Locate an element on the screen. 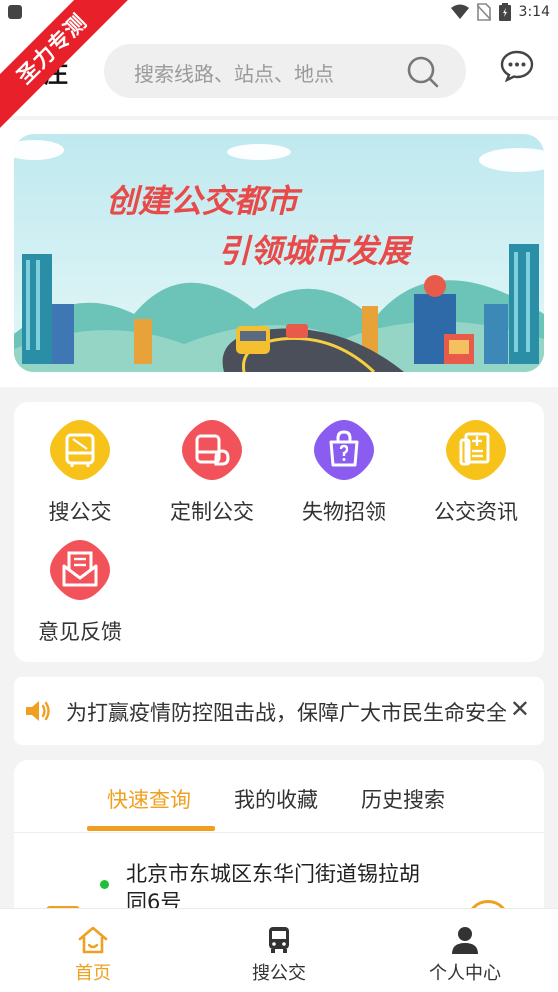 The height and width of the screenshot is (992, 558). nav-label: 搜公交 is located at coordinates (279, 973).